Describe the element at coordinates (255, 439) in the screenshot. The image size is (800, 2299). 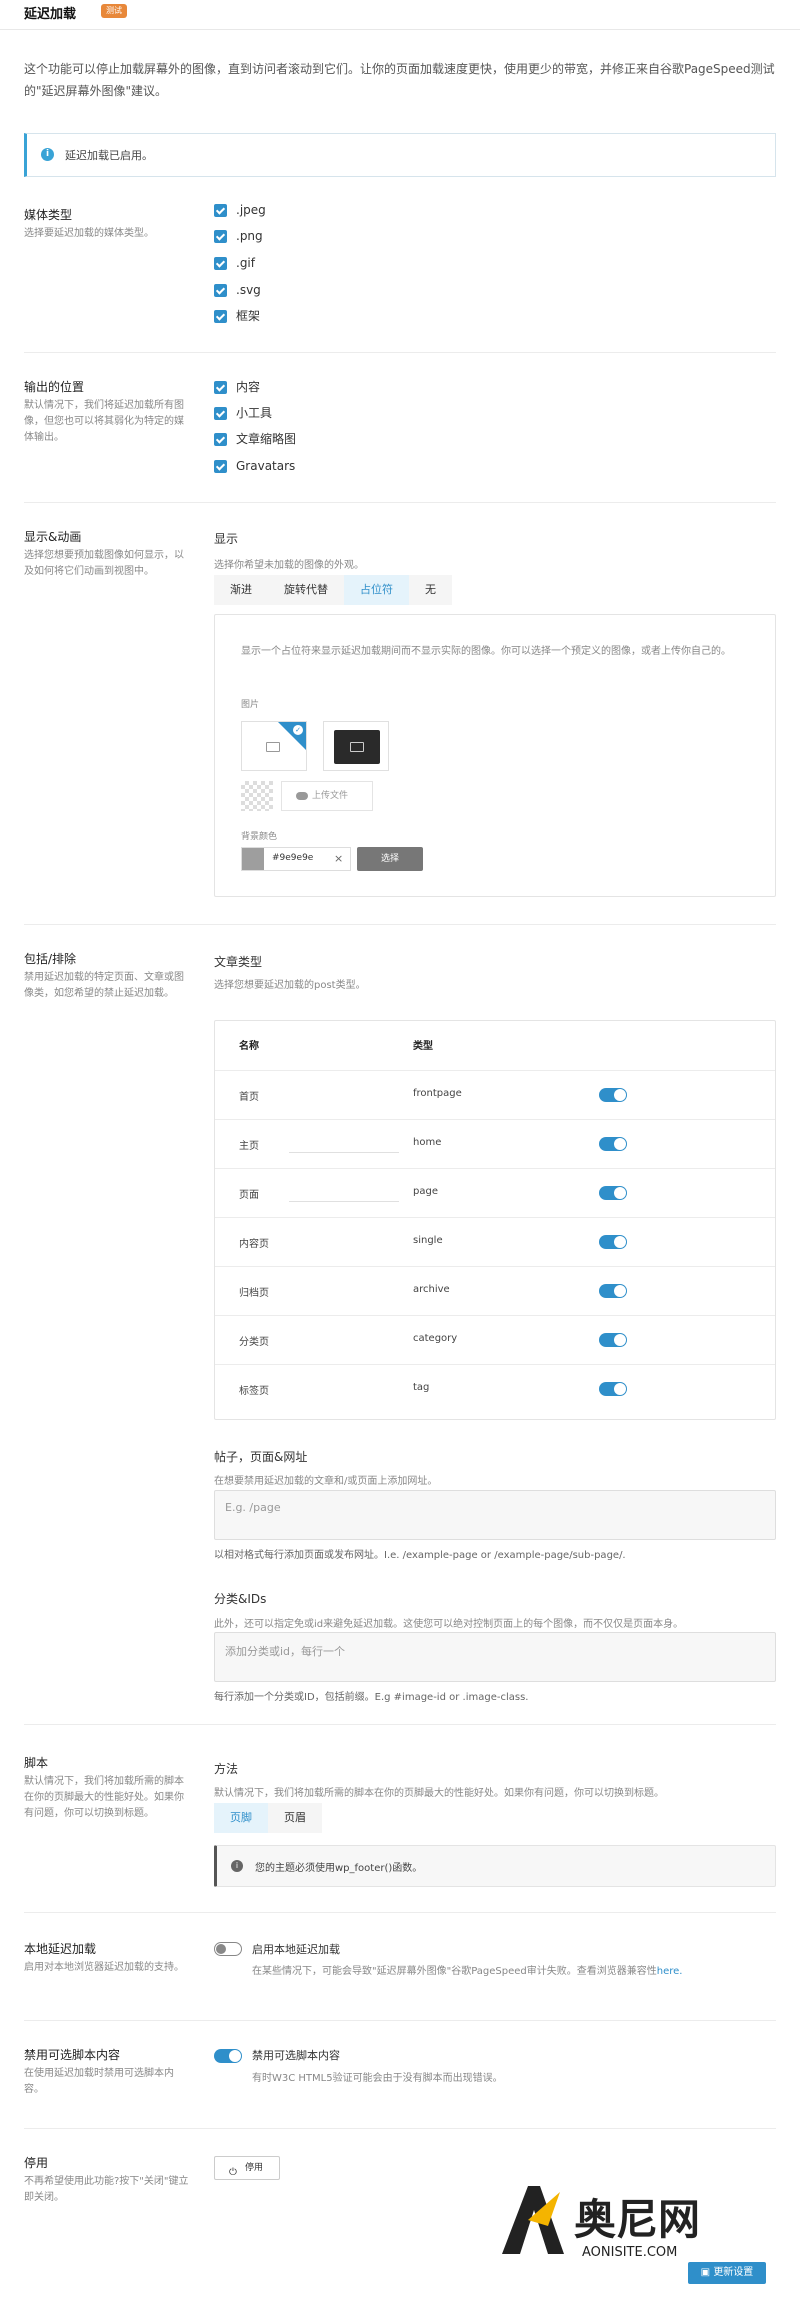
I see `checkbox-thumbnails: 文章缩略图` at that location.